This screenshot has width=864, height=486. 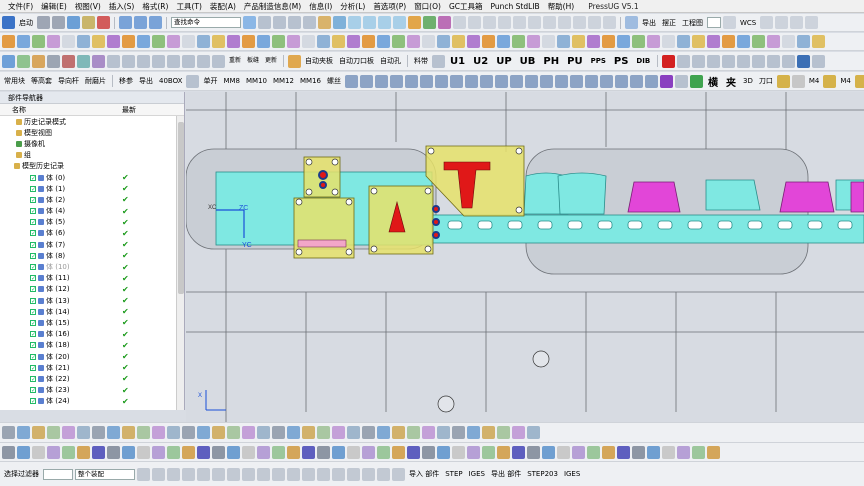 I want to click on auto-hole-button: 自动孔, so click(x=390, y=61).